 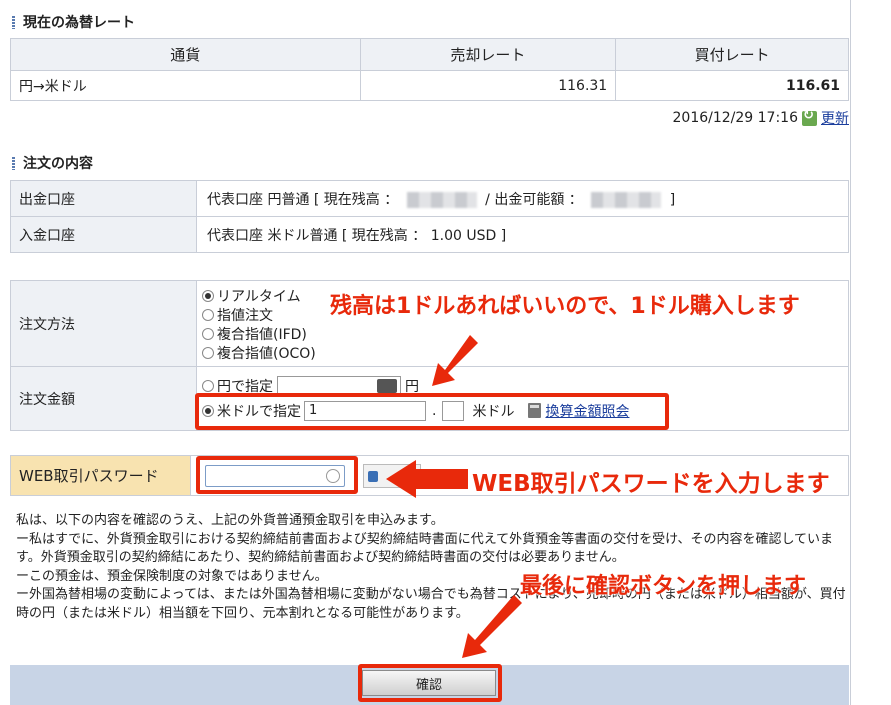 I want to click on arrow-to-usd-amount, so click(x=455, y=360).